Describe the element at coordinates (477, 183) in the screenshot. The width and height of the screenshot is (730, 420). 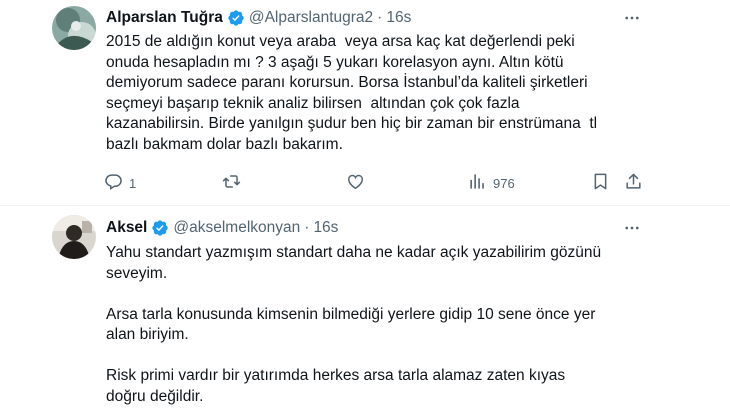
I see `views-icon` at that location.